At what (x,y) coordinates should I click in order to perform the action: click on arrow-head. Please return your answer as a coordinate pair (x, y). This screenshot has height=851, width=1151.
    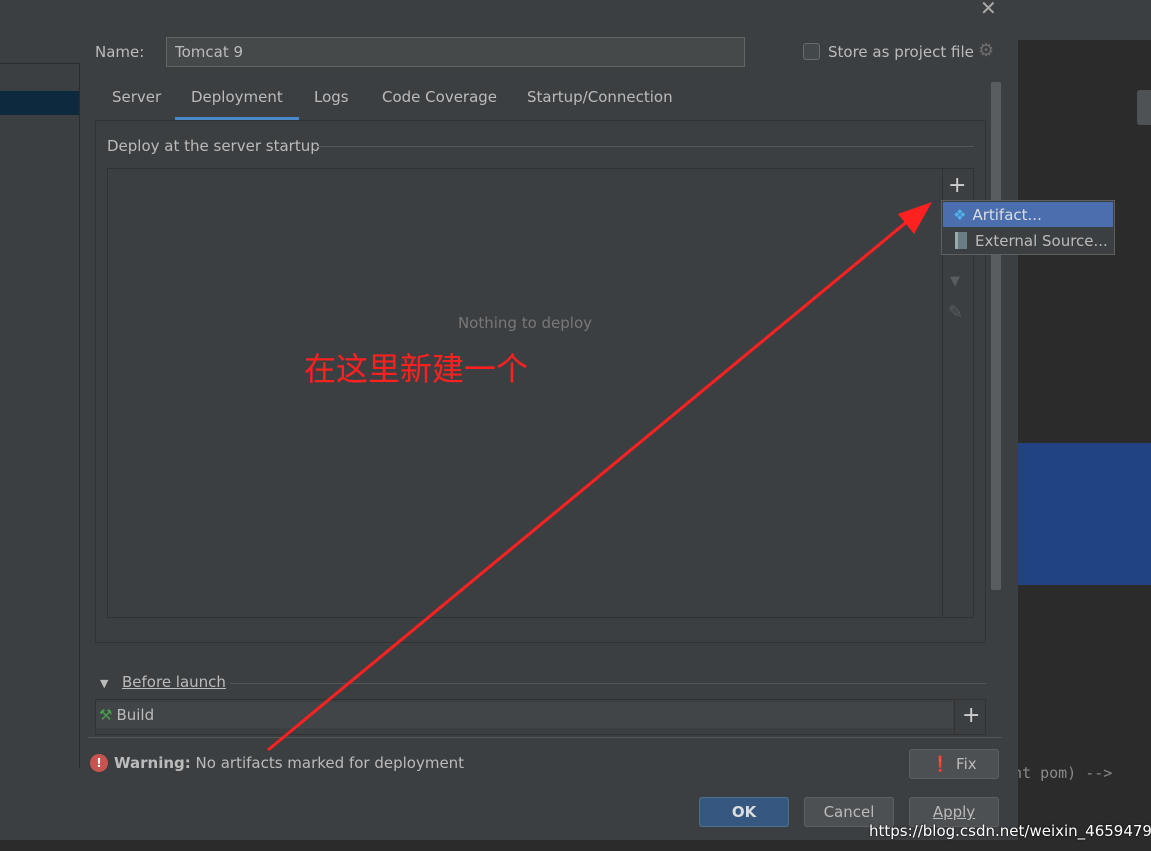
    Looking at the image, I should click on (915, 218).